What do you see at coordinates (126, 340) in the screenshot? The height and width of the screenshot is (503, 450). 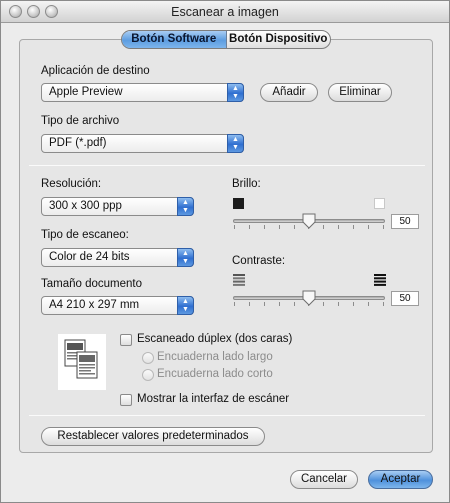 I see `duplex-checkbox` at bounding box center [126, 340].